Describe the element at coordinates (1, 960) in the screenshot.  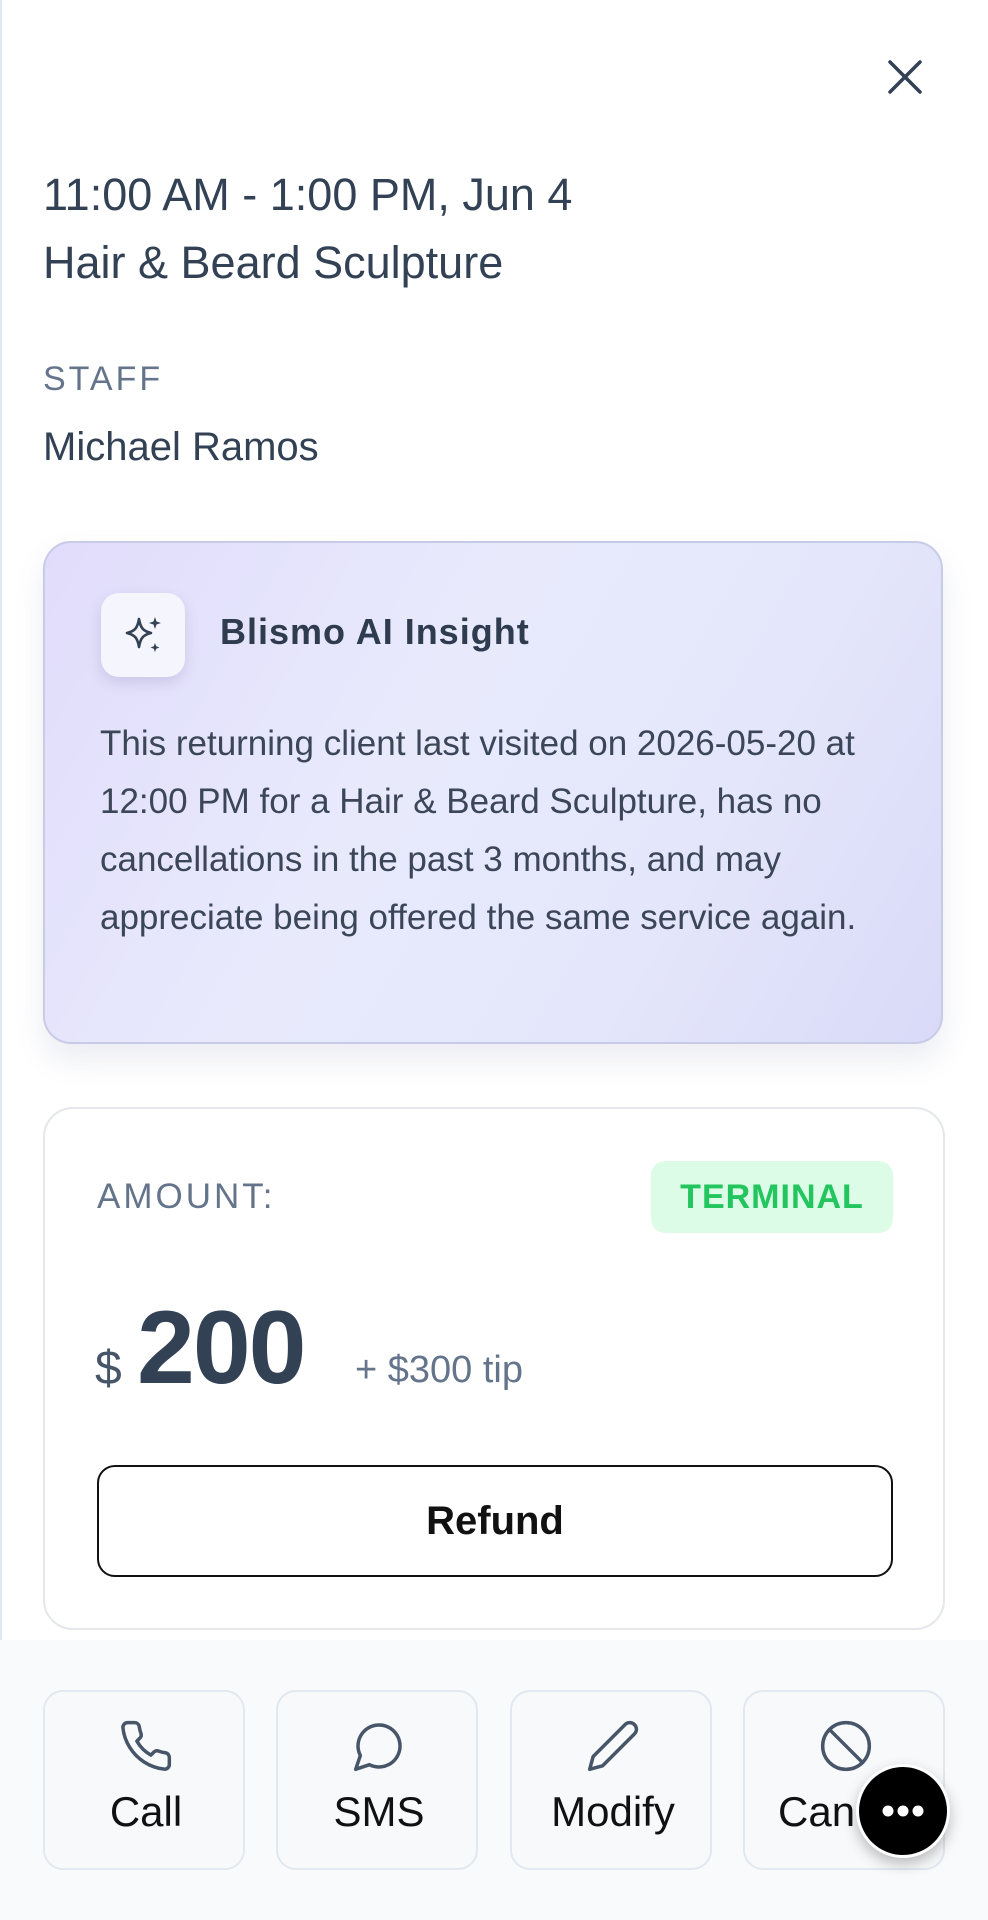
I see `panel-edge` at that location.